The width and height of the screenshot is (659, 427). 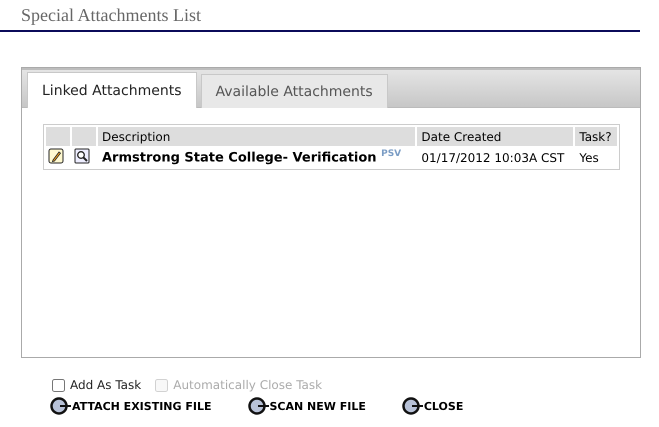 What do you see at coordinates (294, 91) in the screenshot?
I see `tab: Available Attachments` at bounding box center [294, 91].